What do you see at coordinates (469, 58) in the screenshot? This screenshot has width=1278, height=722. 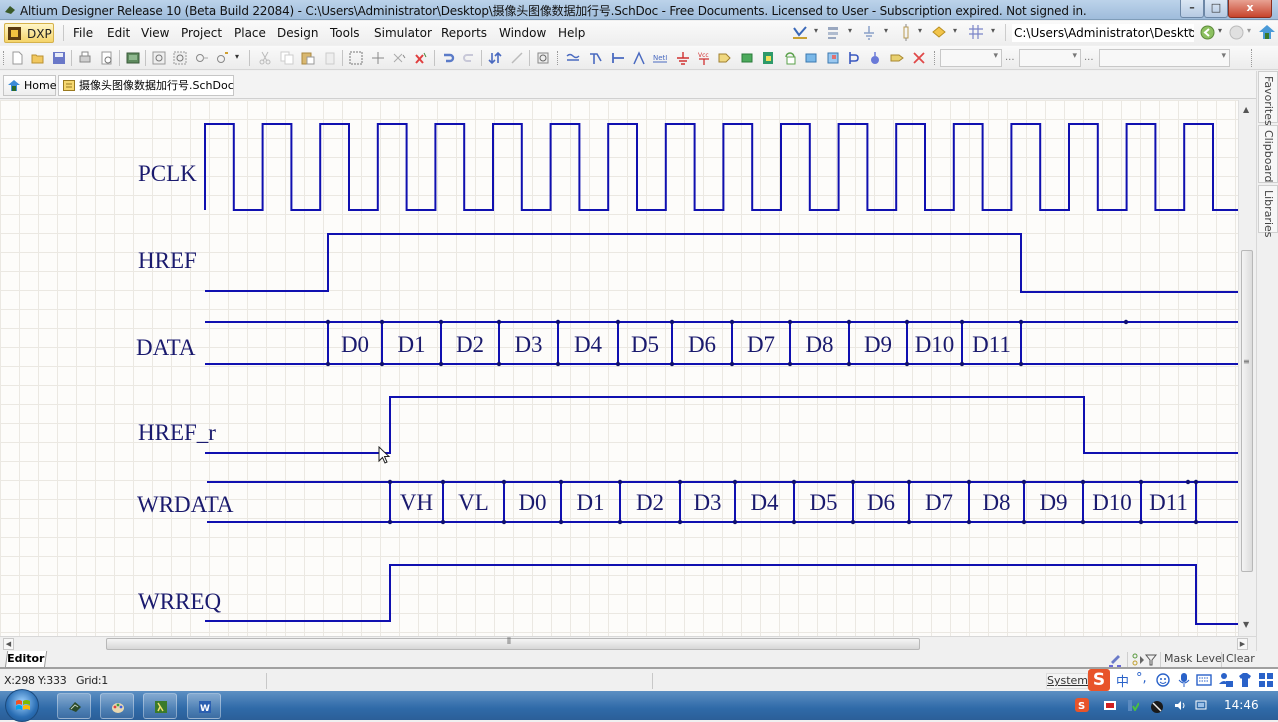 I see `redo-icon` at bounding box center [469, 58].